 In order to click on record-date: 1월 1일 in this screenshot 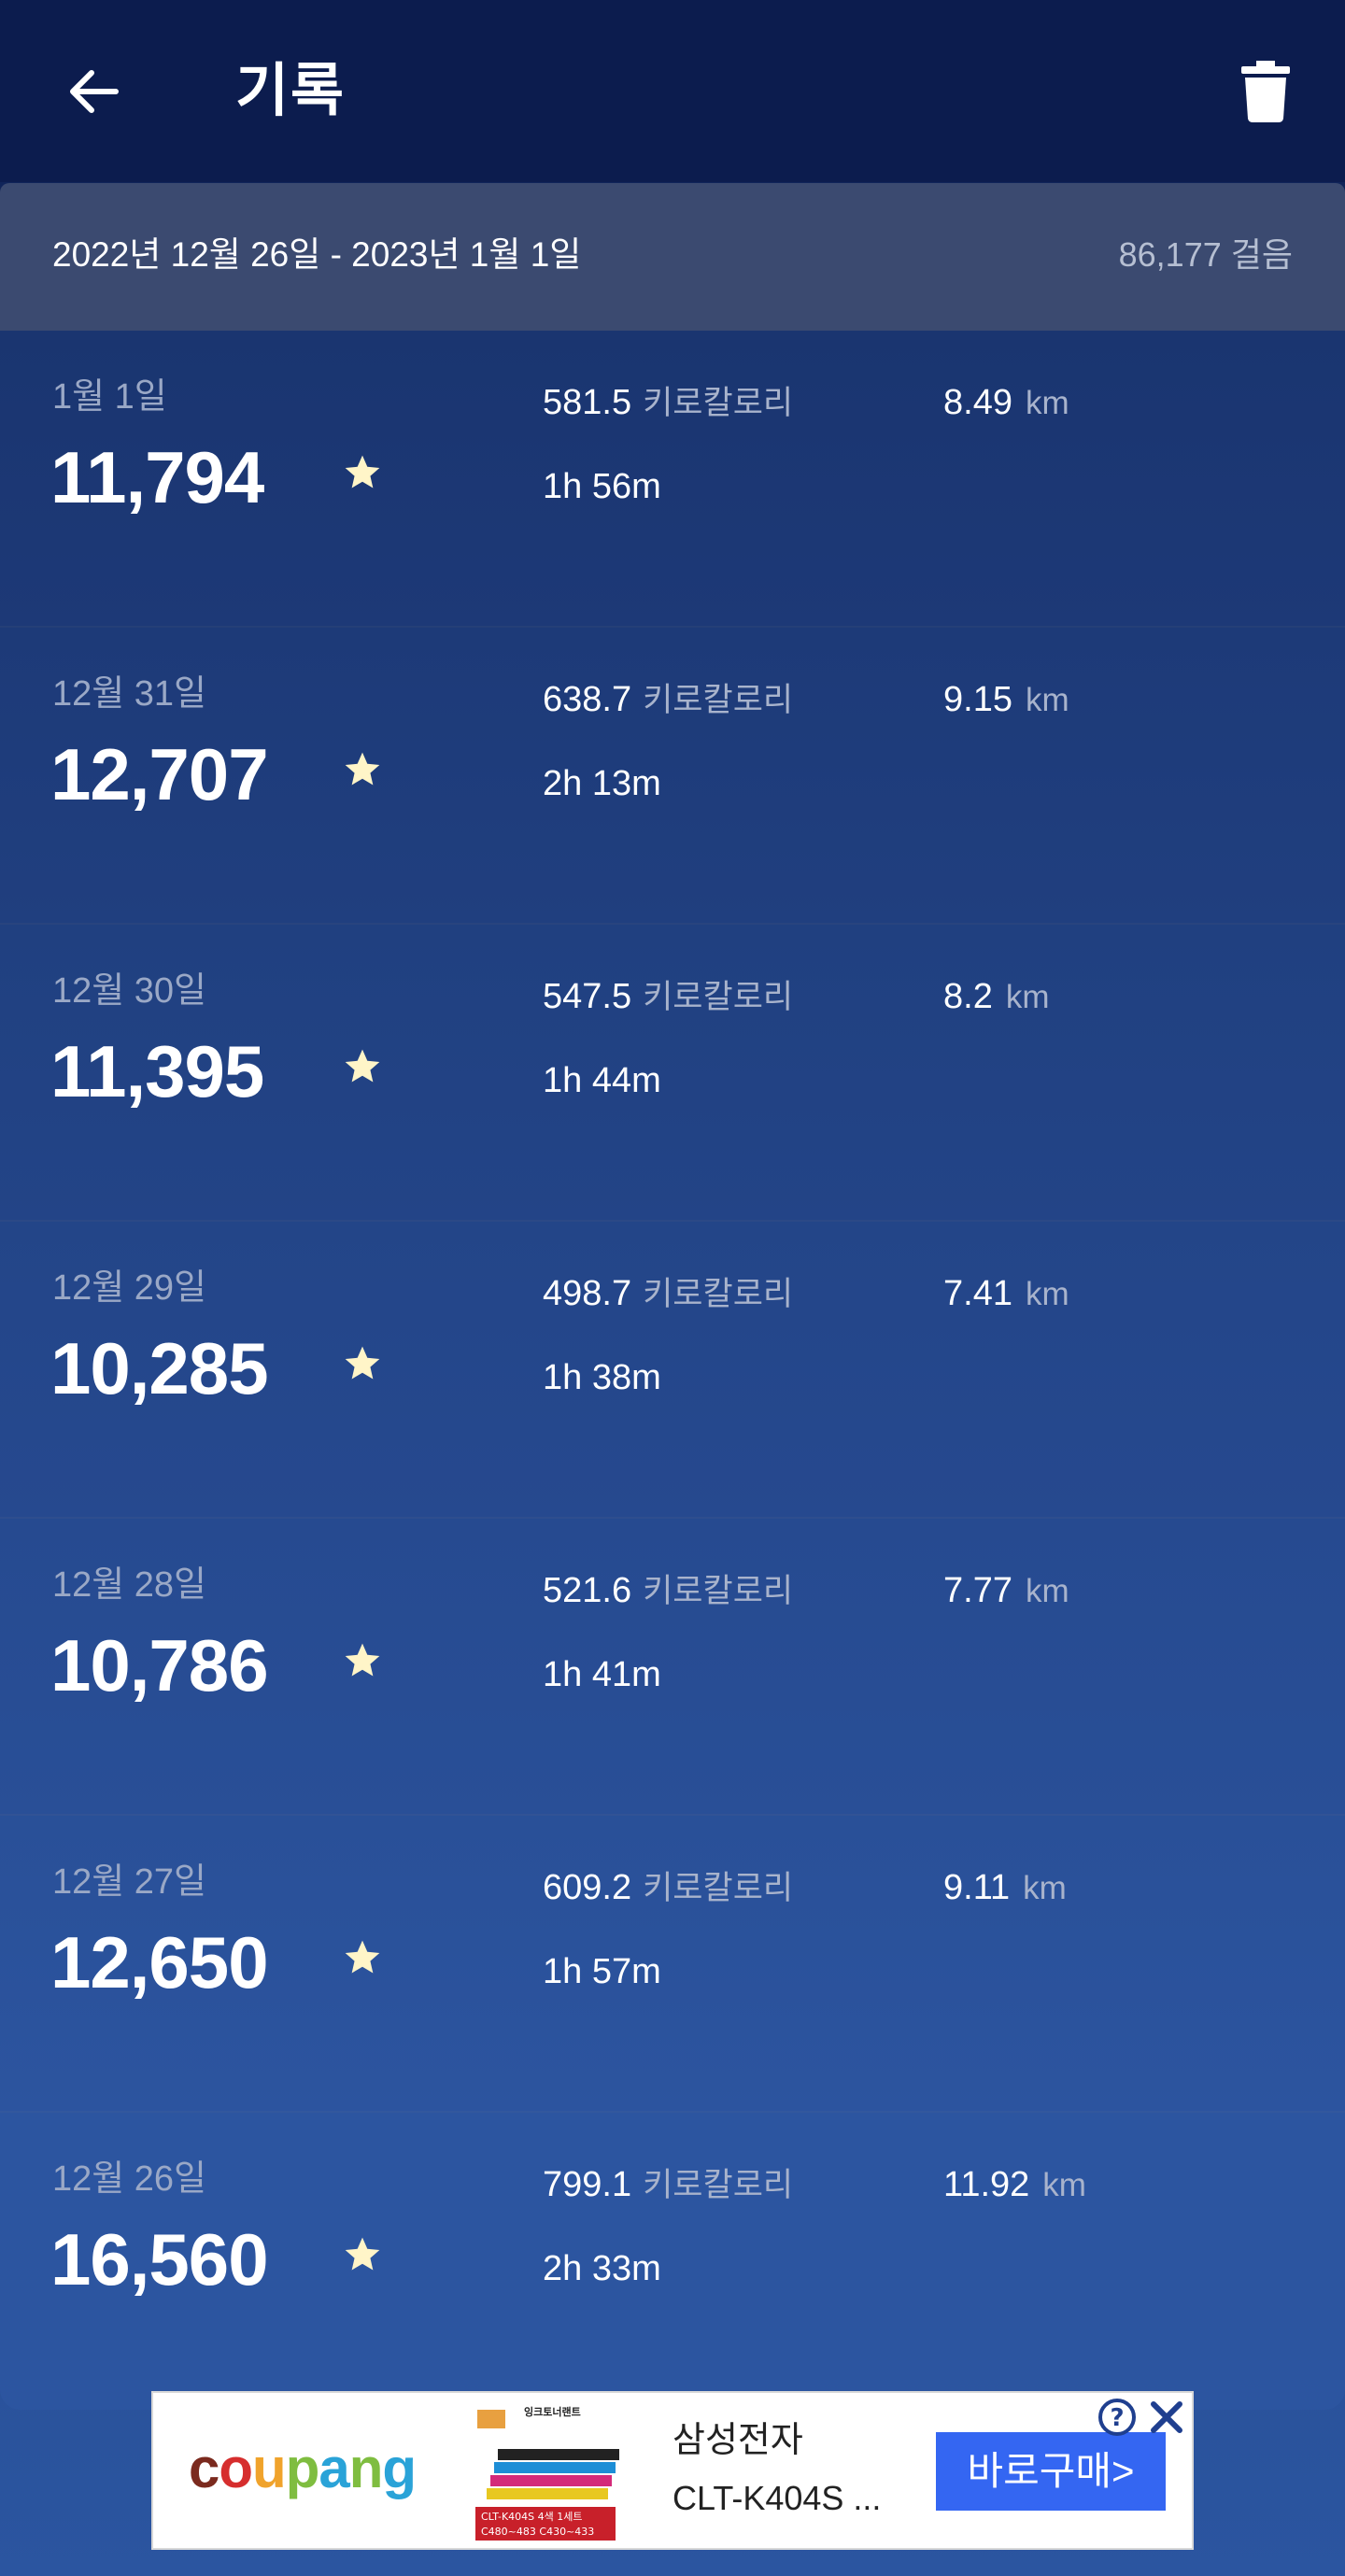, I will do `click(109, 397)`.